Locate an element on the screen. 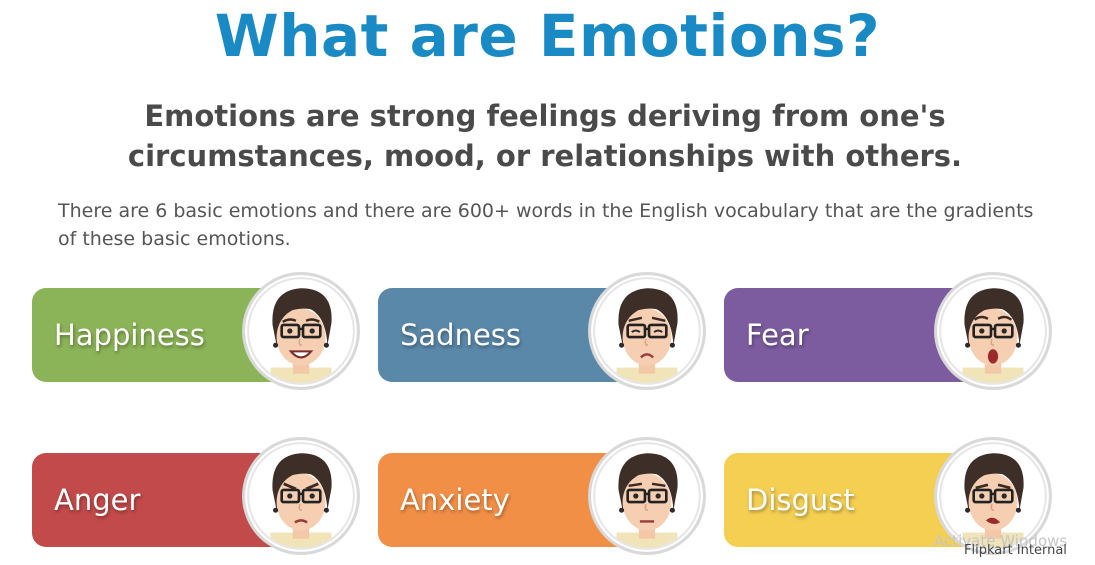  fear-face-icon is located at coordinates (993, 331).